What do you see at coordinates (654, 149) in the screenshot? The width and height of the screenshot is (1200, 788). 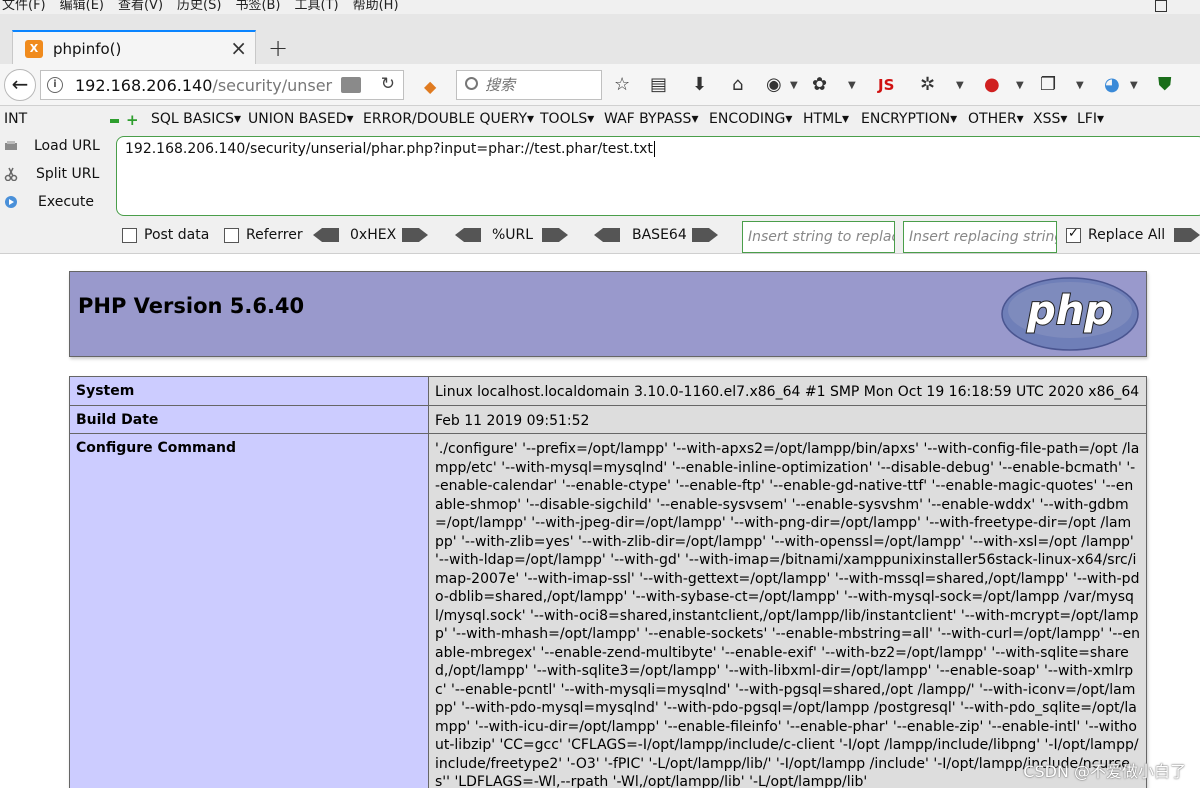 I see `text-cursor` at bounding box center [654, 149].